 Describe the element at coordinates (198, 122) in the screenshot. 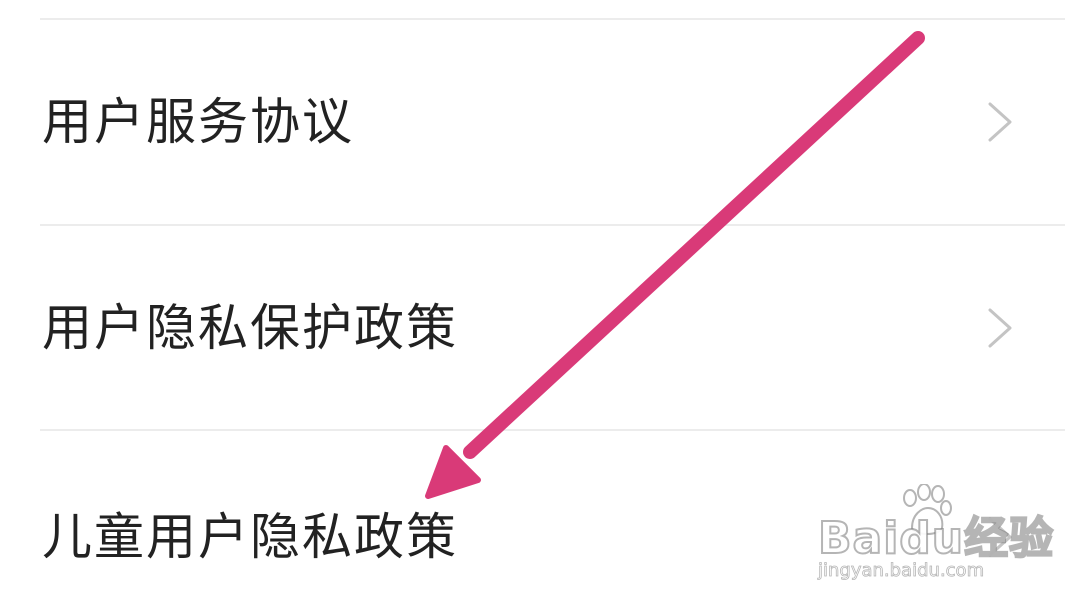

I see `list-item-label: 用户服务协议` at that location.